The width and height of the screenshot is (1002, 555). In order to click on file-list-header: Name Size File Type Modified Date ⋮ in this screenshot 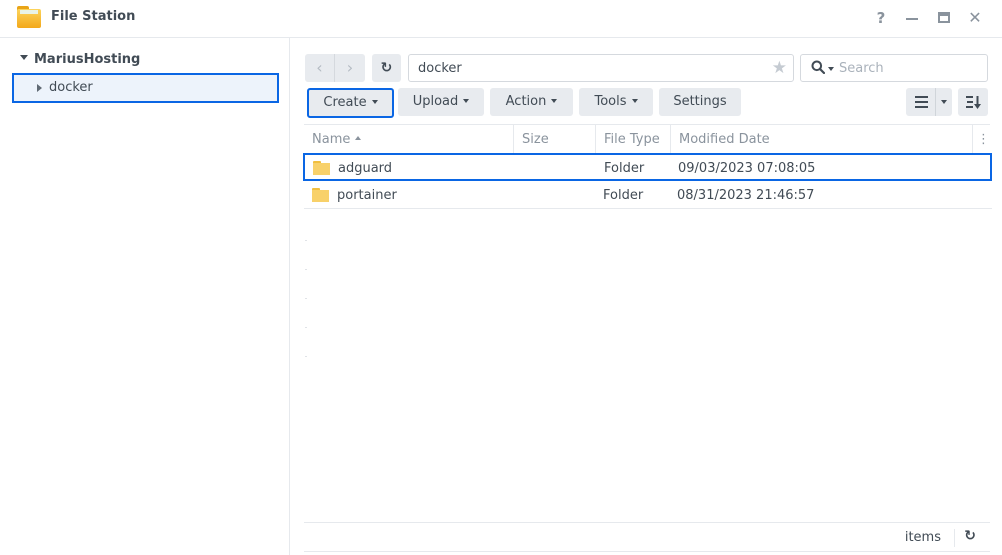, I will do `click(647, 139)`.